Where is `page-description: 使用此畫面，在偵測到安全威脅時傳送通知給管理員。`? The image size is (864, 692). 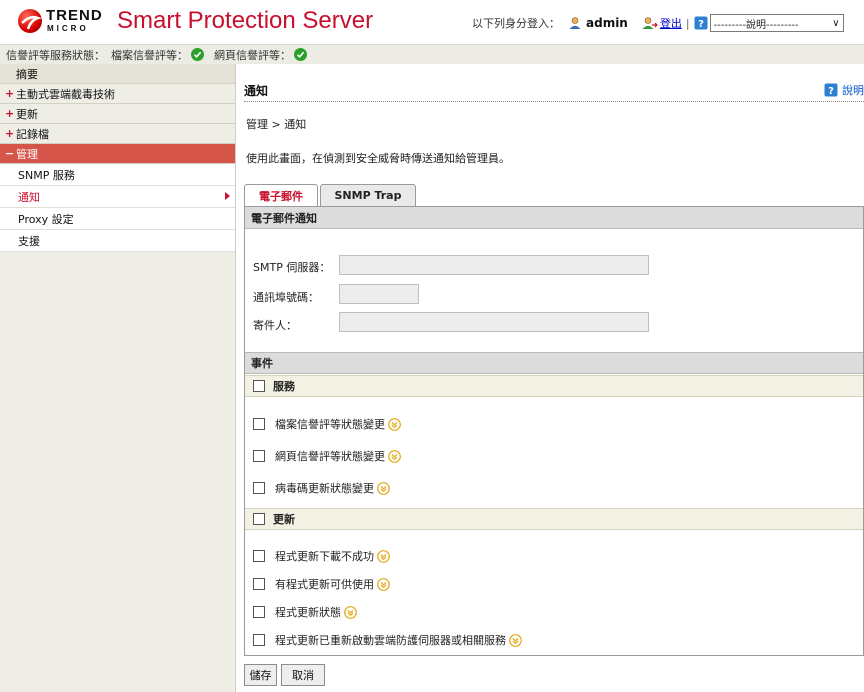 page-description: 使用此畫面，在偵測到安全威脅時傳送通知給管理員。 is located at coordinates (378, 158).